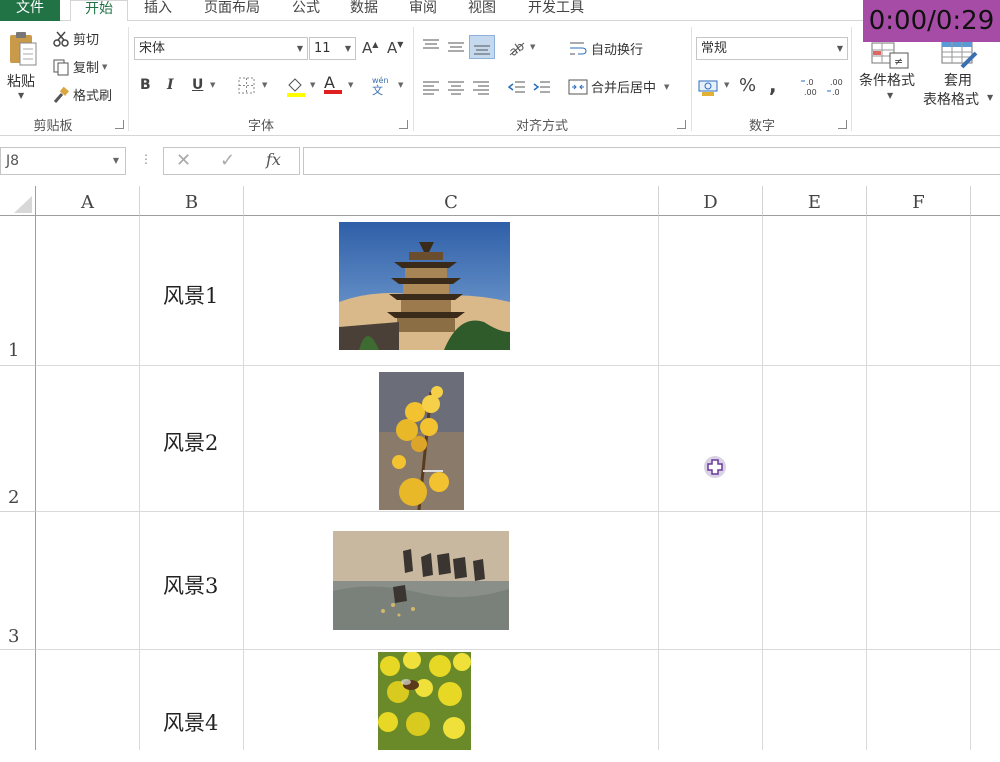 The image size is (1000, 762). I want to click on decrease-indent-button, so click(517, 89).